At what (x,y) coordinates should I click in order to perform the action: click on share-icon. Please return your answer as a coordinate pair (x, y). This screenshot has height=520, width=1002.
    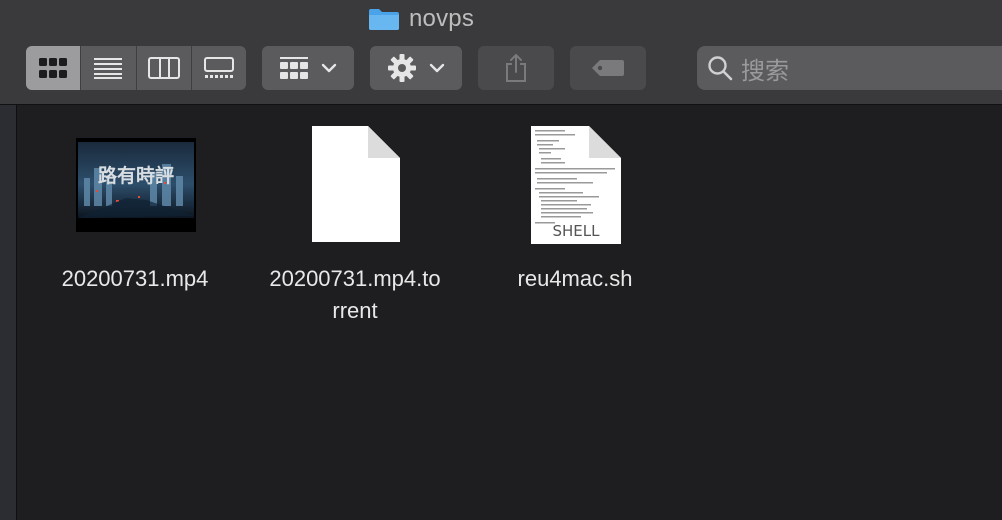
    Looking at the image, I should click on (516, 68).